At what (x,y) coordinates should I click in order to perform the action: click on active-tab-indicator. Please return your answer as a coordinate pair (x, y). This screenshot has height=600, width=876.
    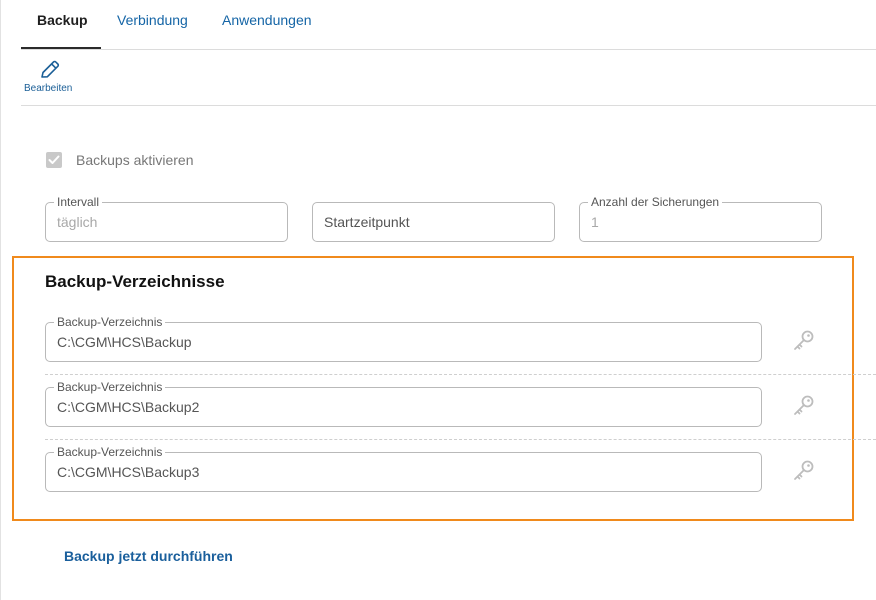
    Looking at the image, I should click on (61, 48).